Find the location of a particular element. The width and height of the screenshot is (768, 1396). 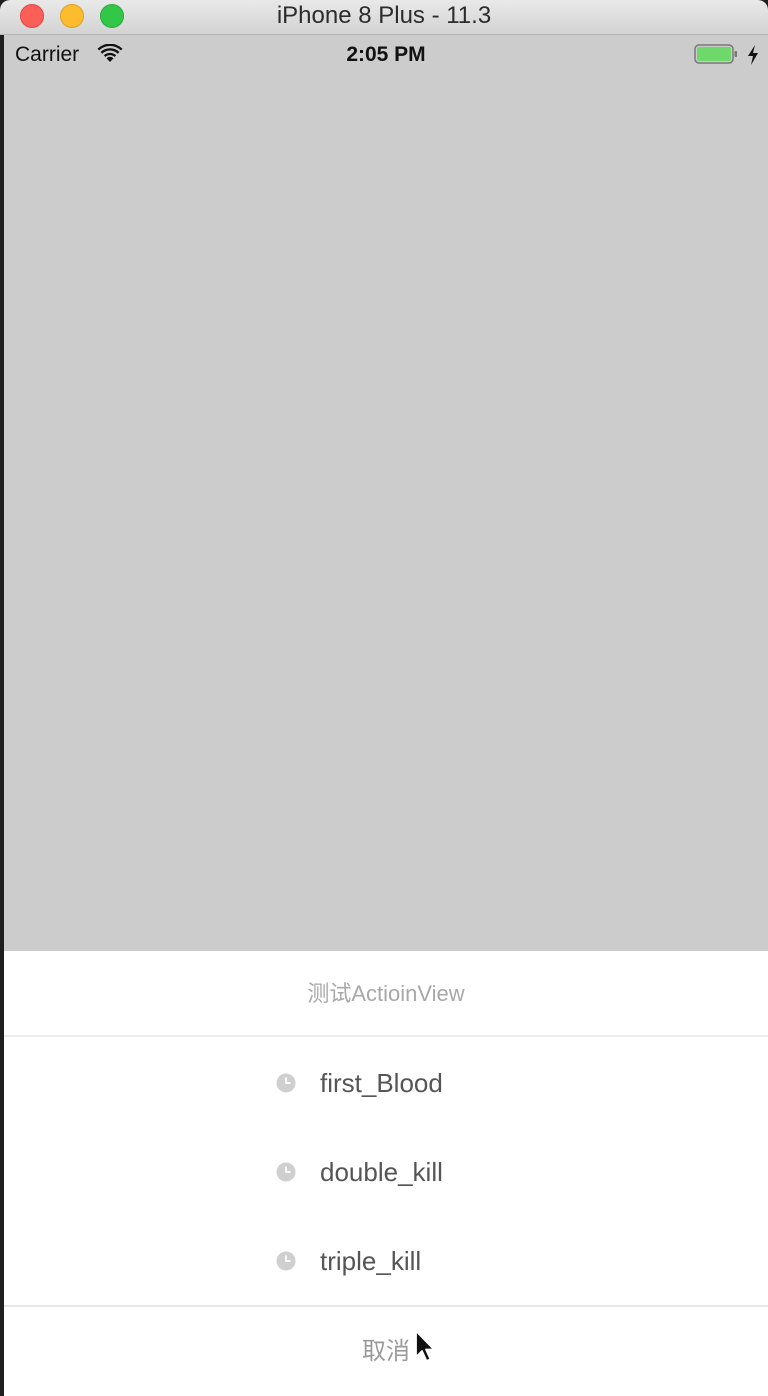

option-first-blood: first_Blood is located at coordinates (386, 1083).